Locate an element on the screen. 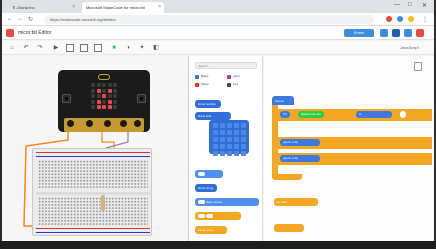 The height and width of the screenshot is (249, 436). block-clear-screen: clear screen is located at coordinates (227, 202).